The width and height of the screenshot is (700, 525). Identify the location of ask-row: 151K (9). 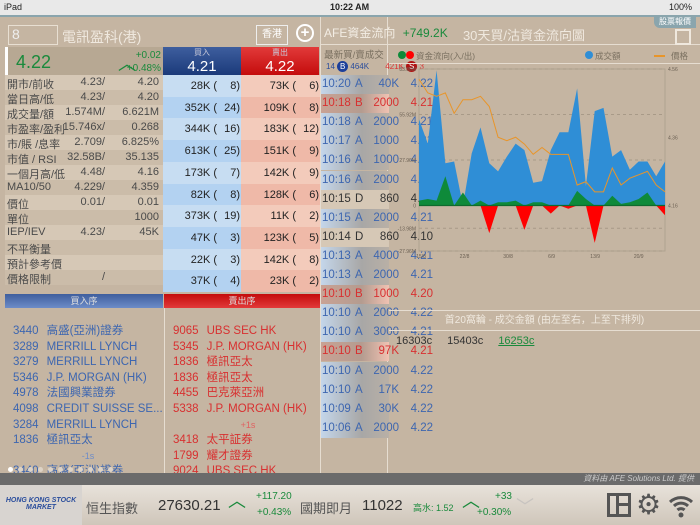
(280, 151).